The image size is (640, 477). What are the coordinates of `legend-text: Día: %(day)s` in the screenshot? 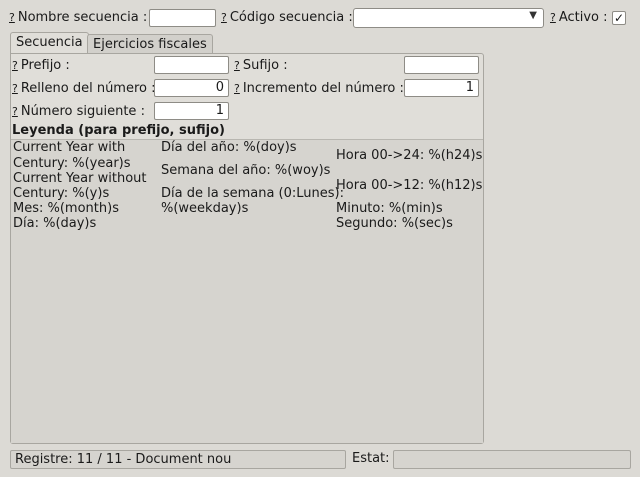 It's located at (55, 223).